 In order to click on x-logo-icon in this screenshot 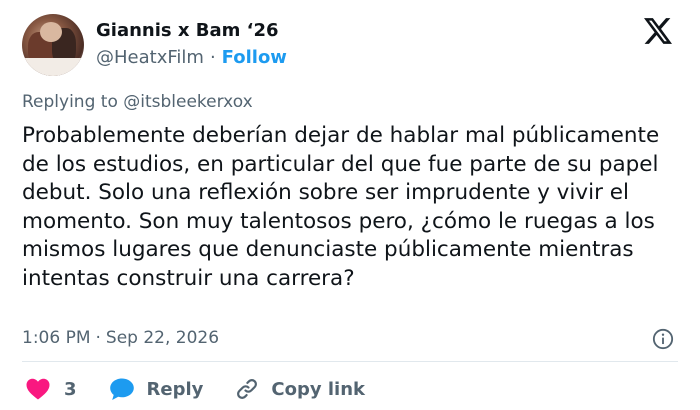, I will do `click(658, 31)`.